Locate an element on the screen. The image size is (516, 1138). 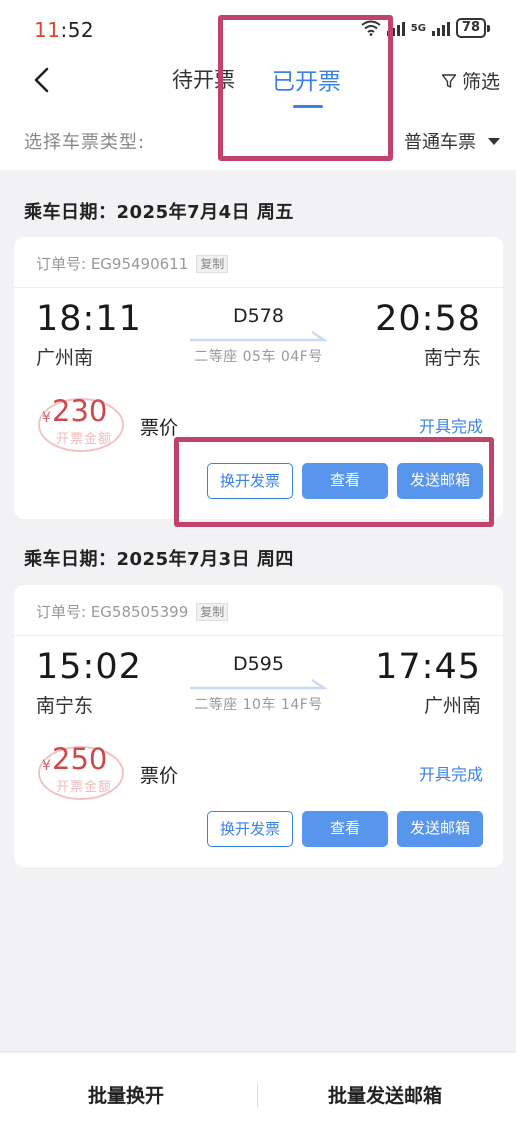
filter-button: 筛选 is located at coordinates (470, 80).